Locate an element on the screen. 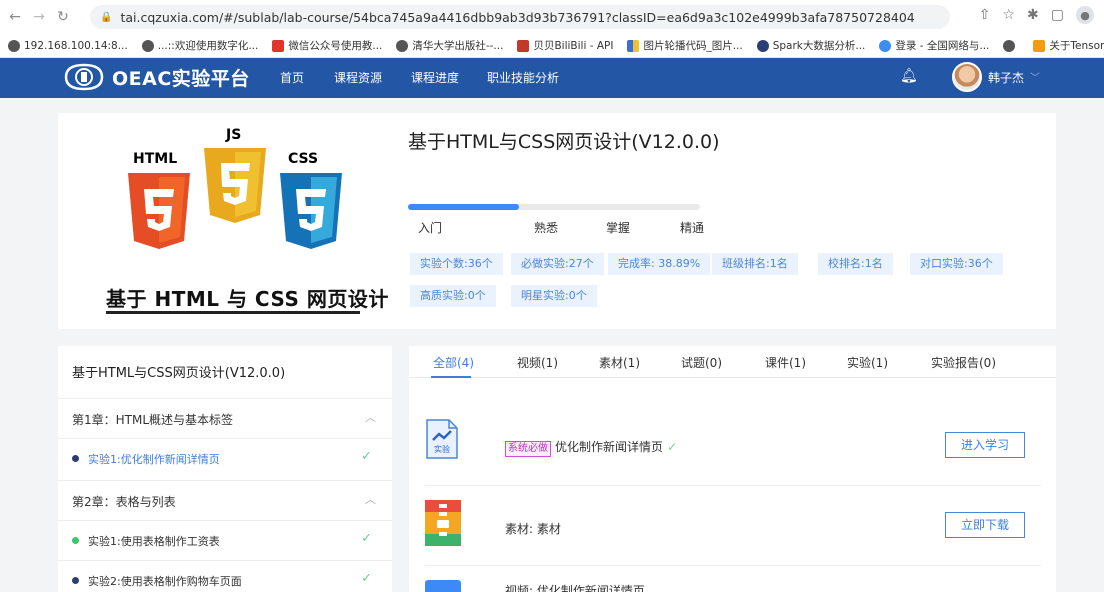 The width and height of the screenshot is (1104, 592). download-button: 立即下载 is located at coordinates (985, 525).